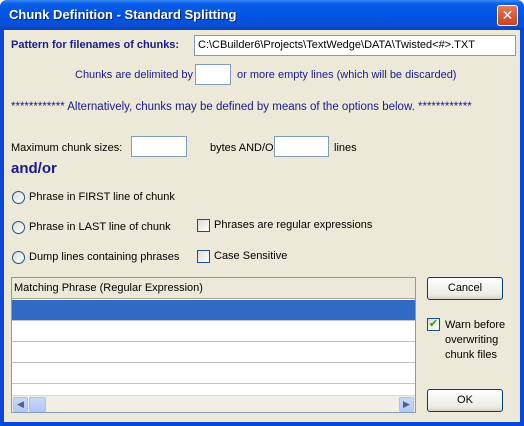  Describe the element at coordinates (123, 14) in the screenshot. I see `window-title: Chunk Definition - Standard Splitting` at that location.